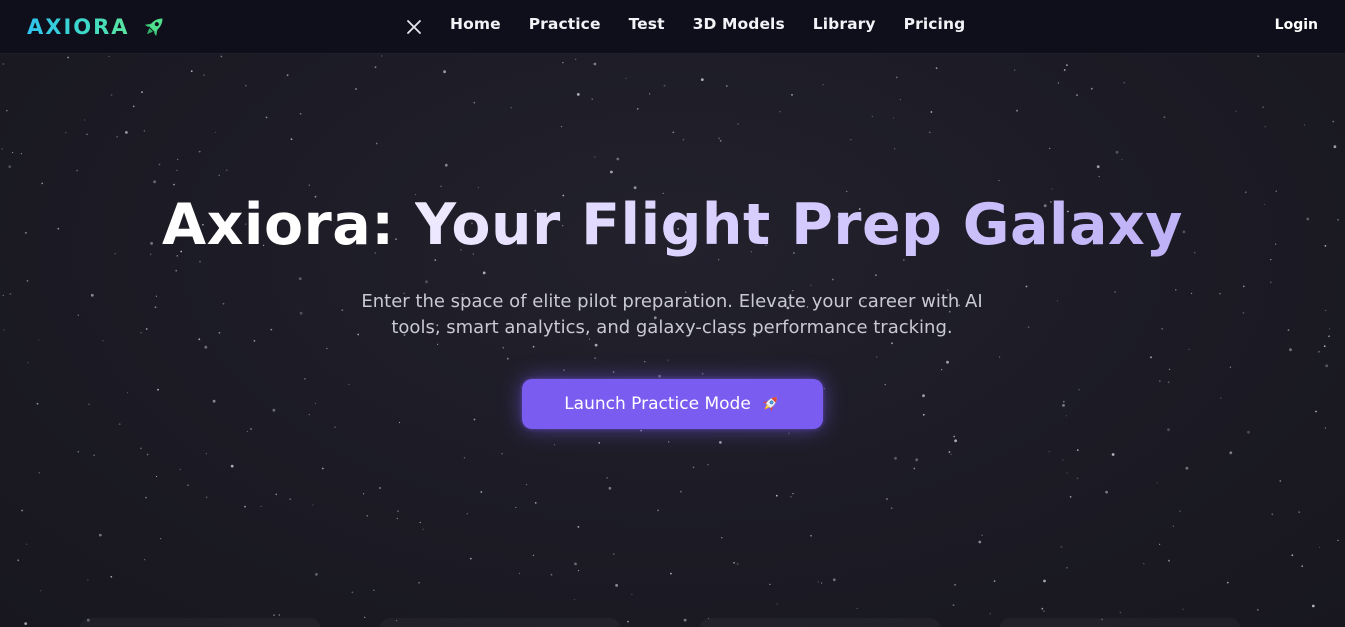  Describe the element at coordinates (97, 27) in the screenshot. I see `brand-logo: AXIORA` at that location.